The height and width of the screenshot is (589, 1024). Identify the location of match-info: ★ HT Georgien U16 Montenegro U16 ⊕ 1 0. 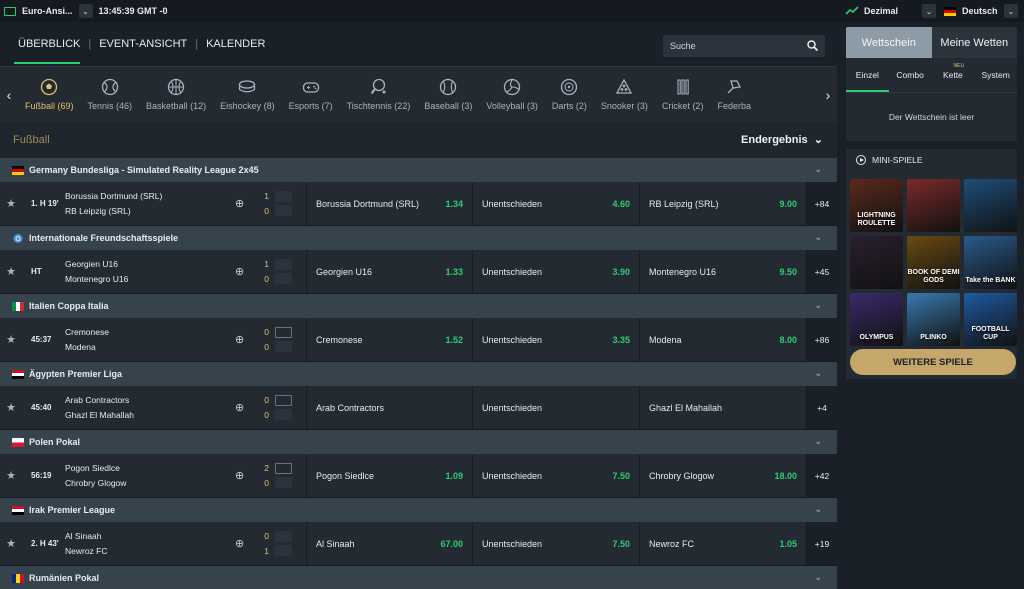
(153, 271).